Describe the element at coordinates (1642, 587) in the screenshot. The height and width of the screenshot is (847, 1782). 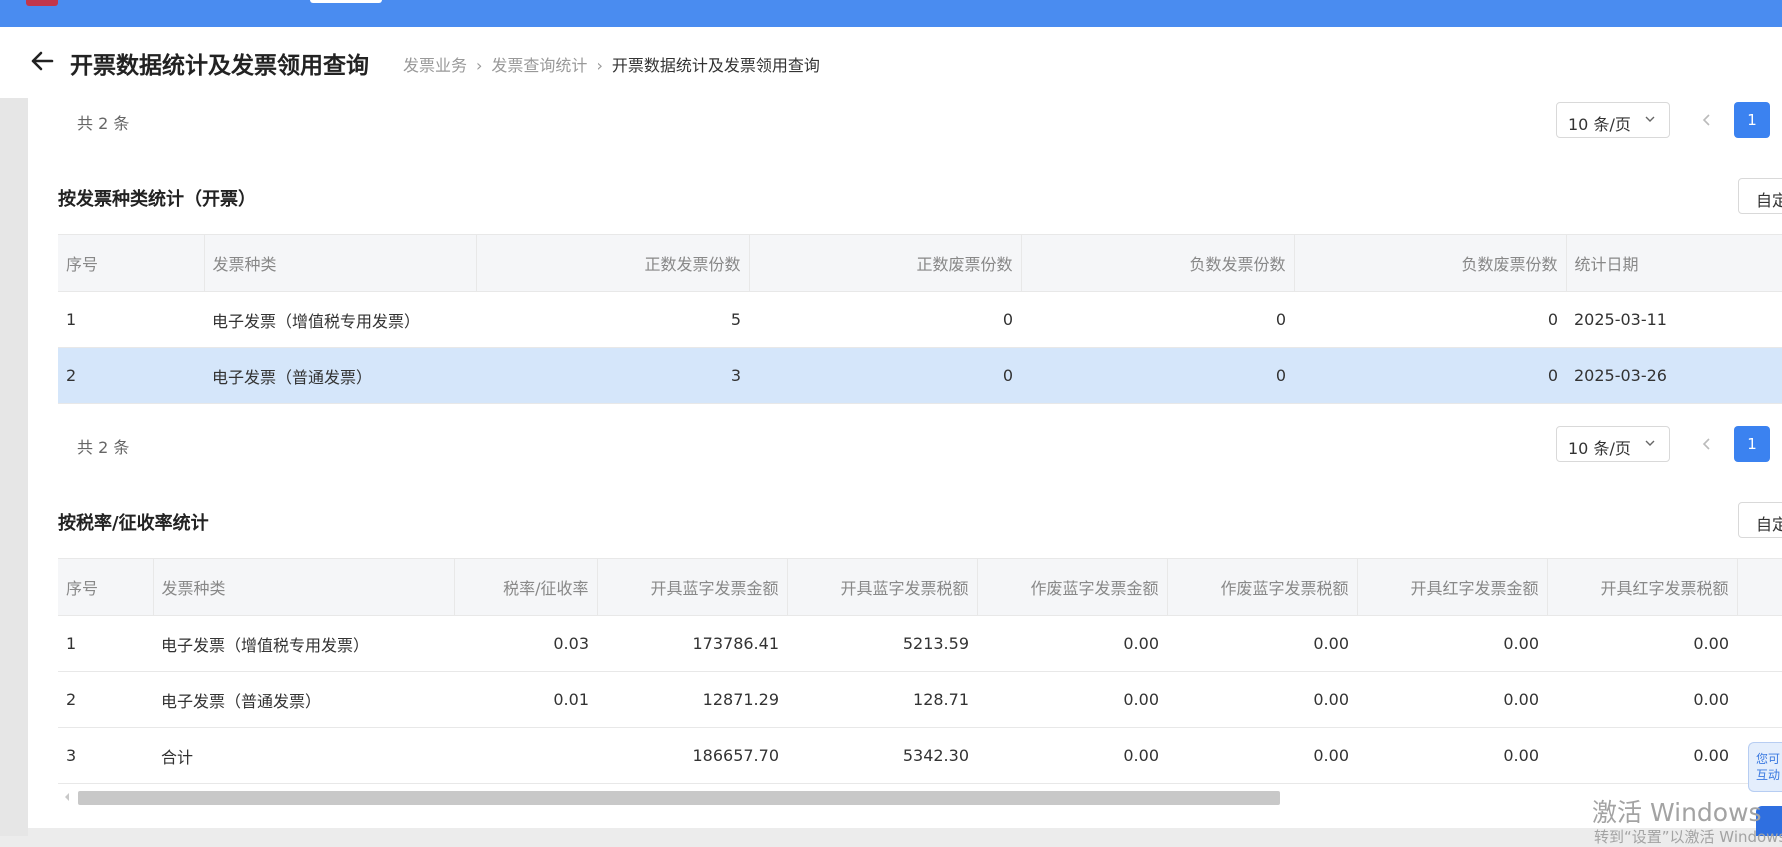
I see `column-header: 开具红字发票税额` at that location.